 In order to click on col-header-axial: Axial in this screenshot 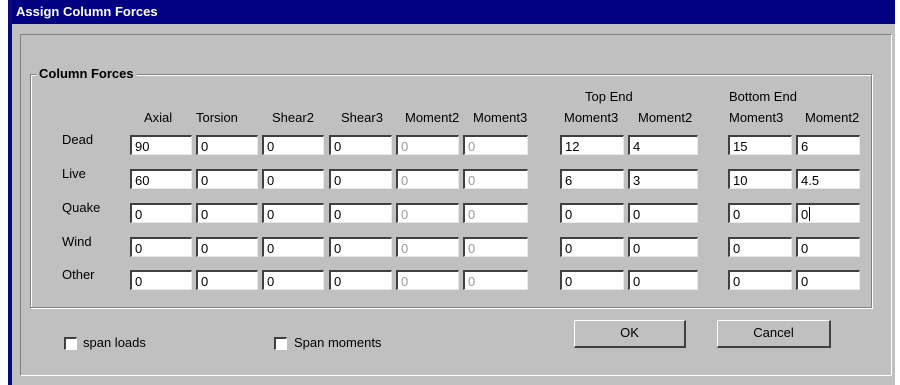, I will do `click(158, 117)`.